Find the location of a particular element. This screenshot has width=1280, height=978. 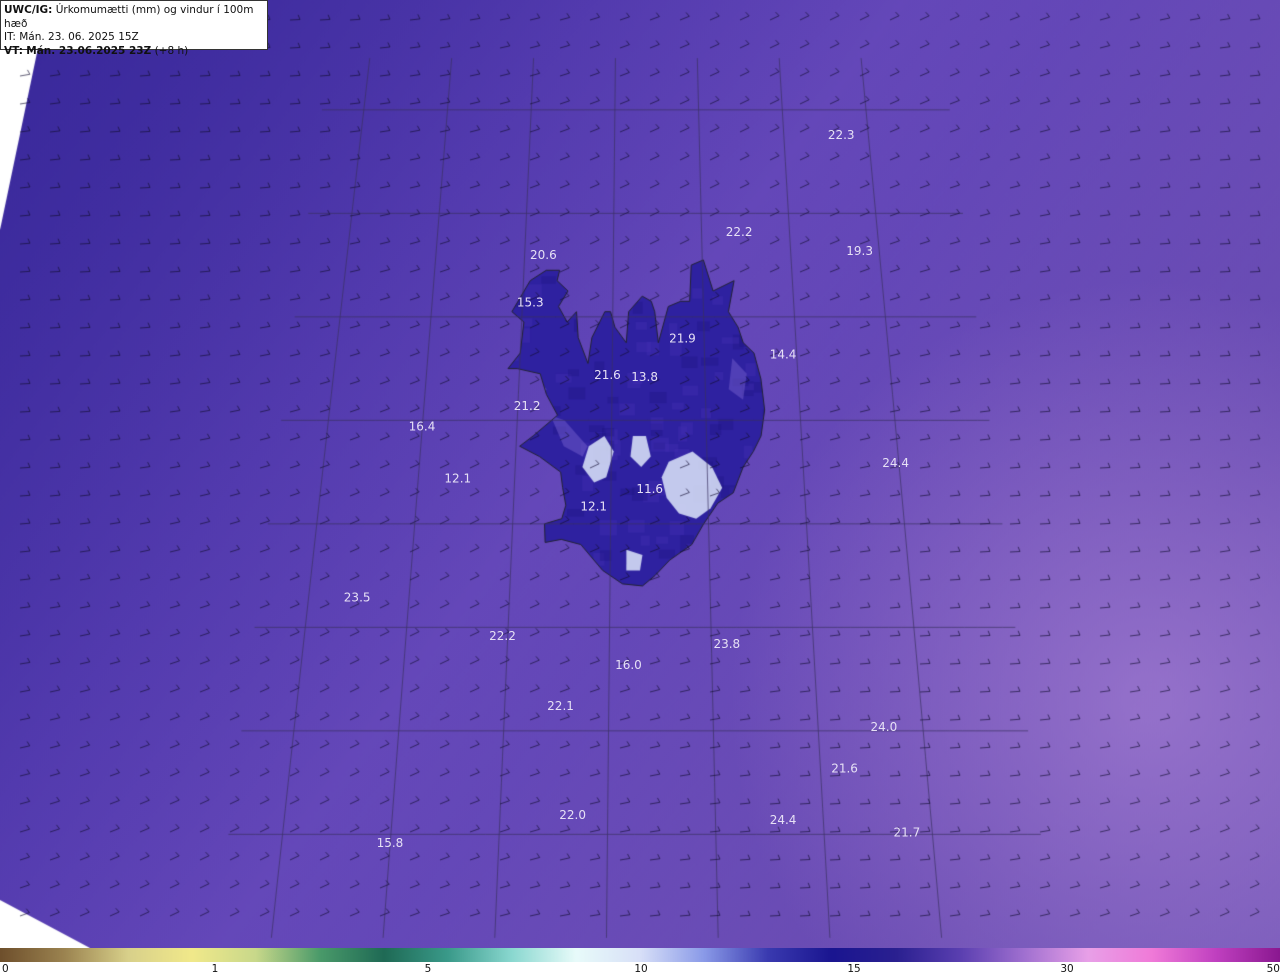

map-value-label: 15.3 is located at coordinates (530, 303).